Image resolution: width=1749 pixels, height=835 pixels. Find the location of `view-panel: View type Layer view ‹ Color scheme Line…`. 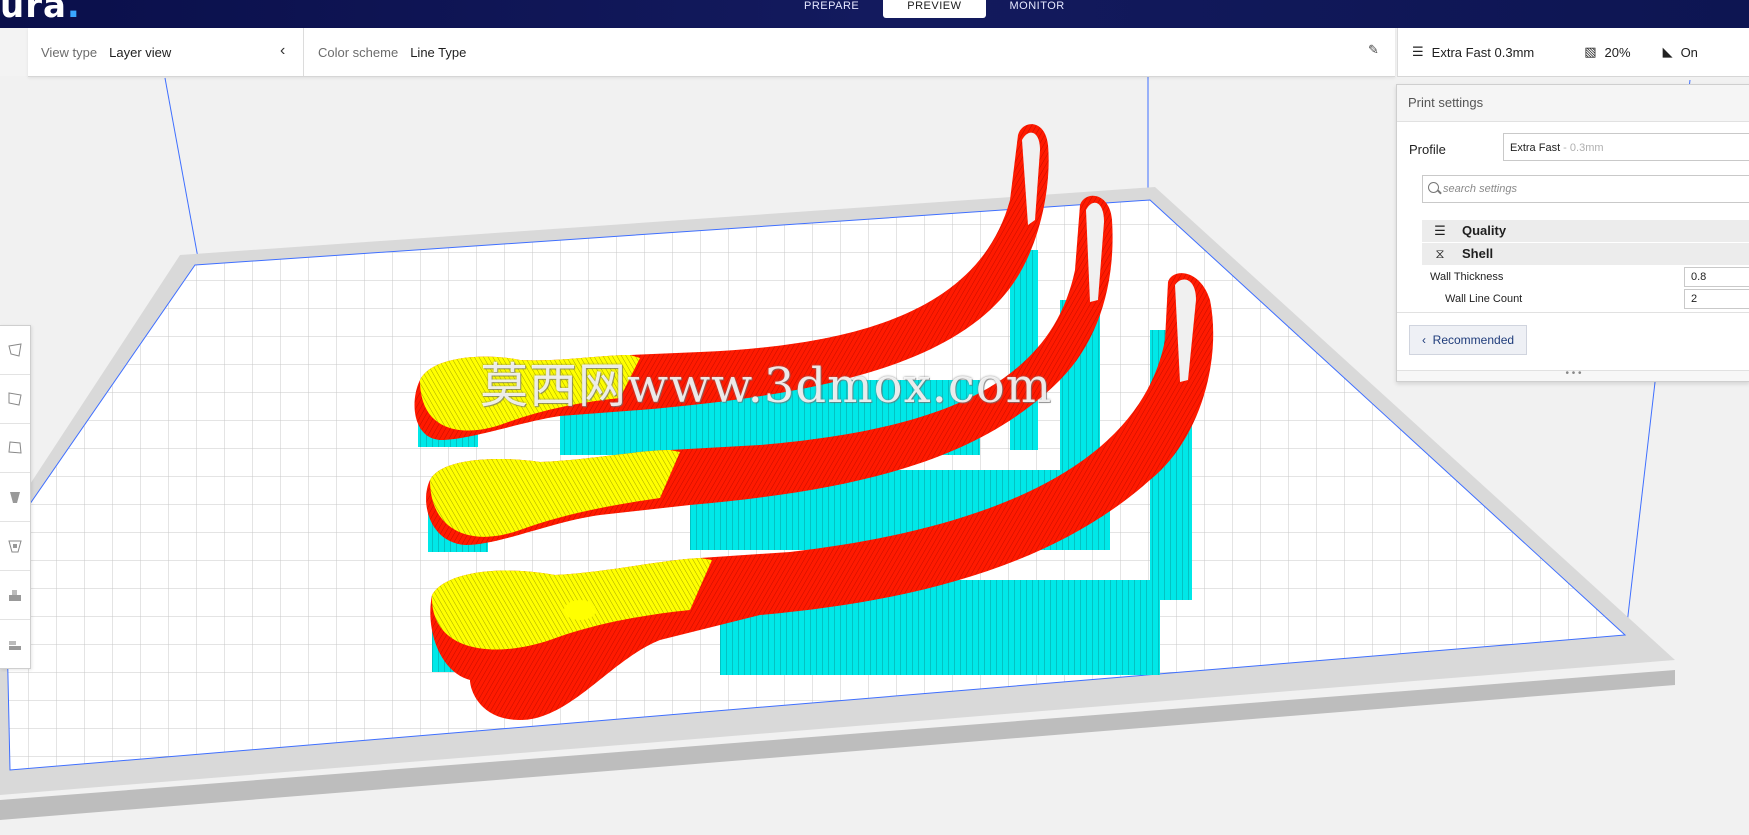

view-panel: View type Layer view ‹ Color scheme Line… is located at coordinates (711, 52).